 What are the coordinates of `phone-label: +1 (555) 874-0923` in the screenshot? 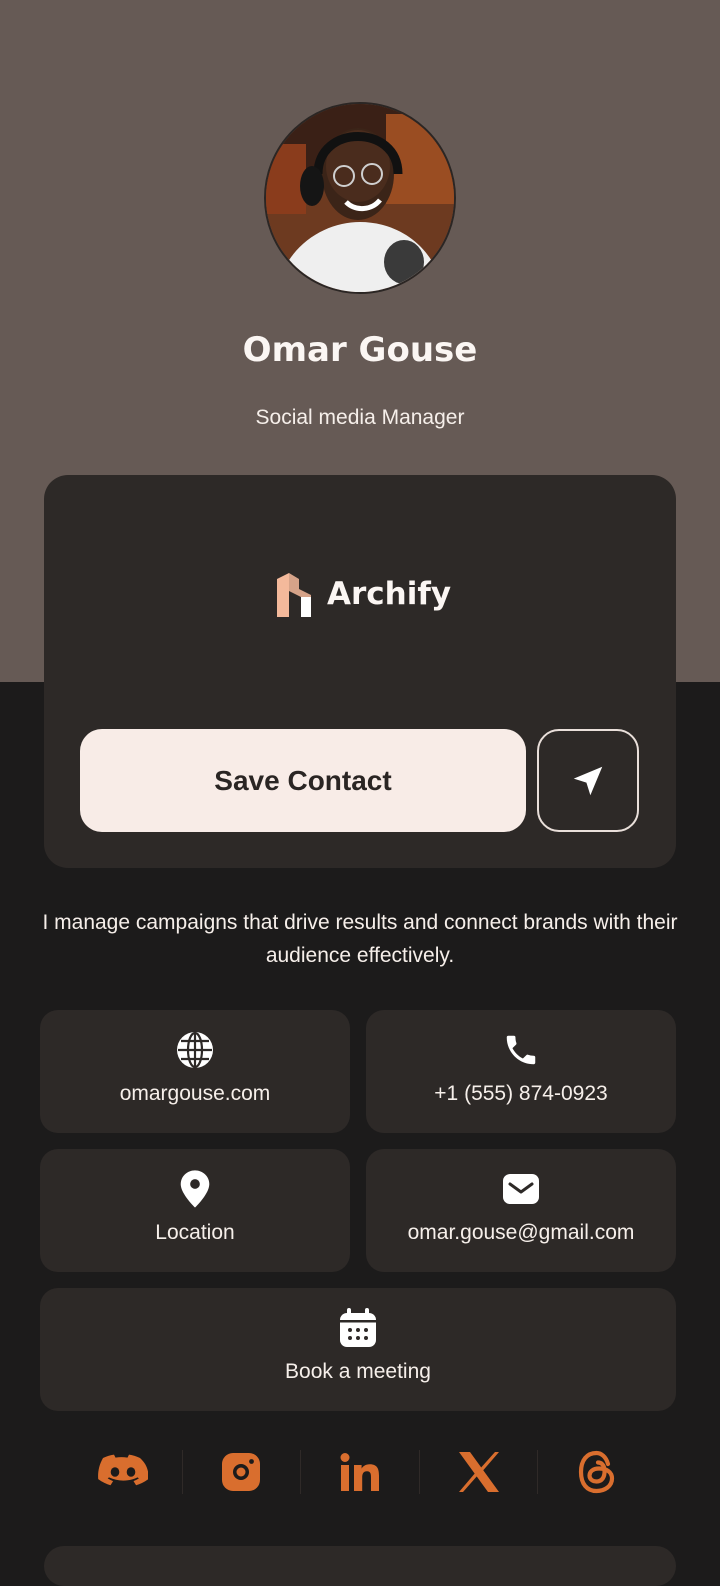 It's located at (521, 1093).